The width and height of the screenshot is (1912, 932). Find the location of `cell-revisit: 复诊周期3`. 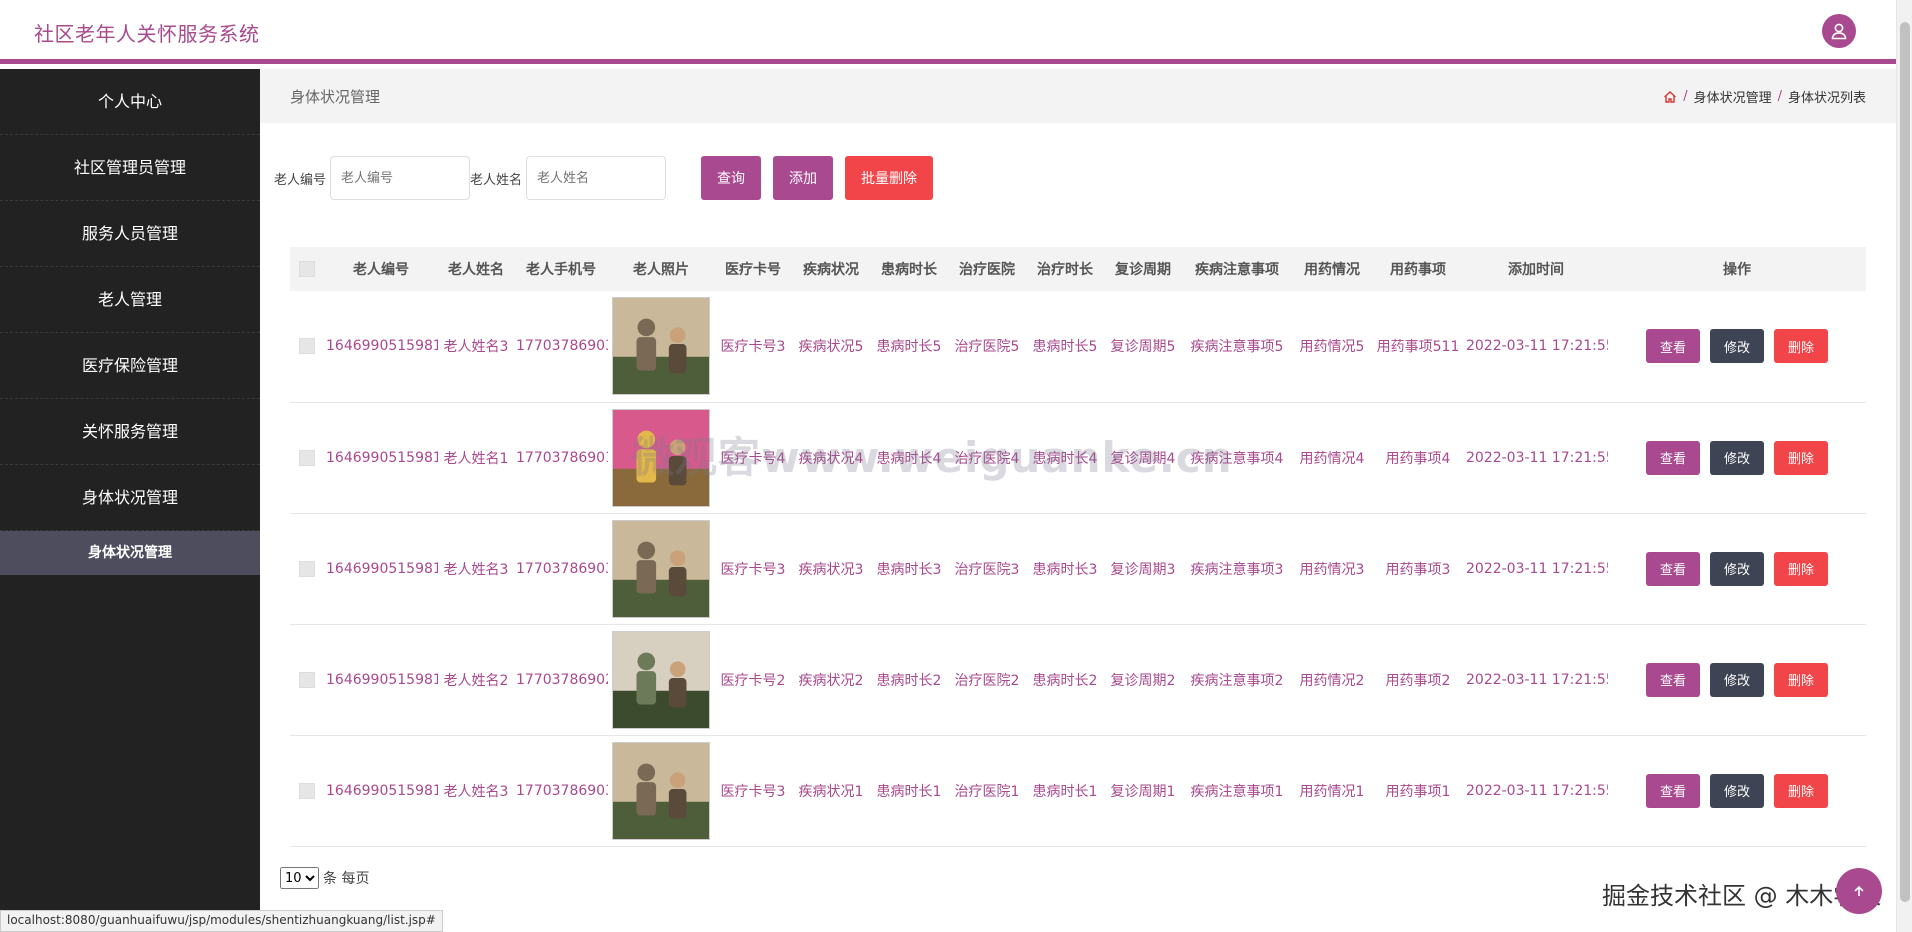

cell-revisit: 复诊周期3 is located at coordinates (1143, 569).